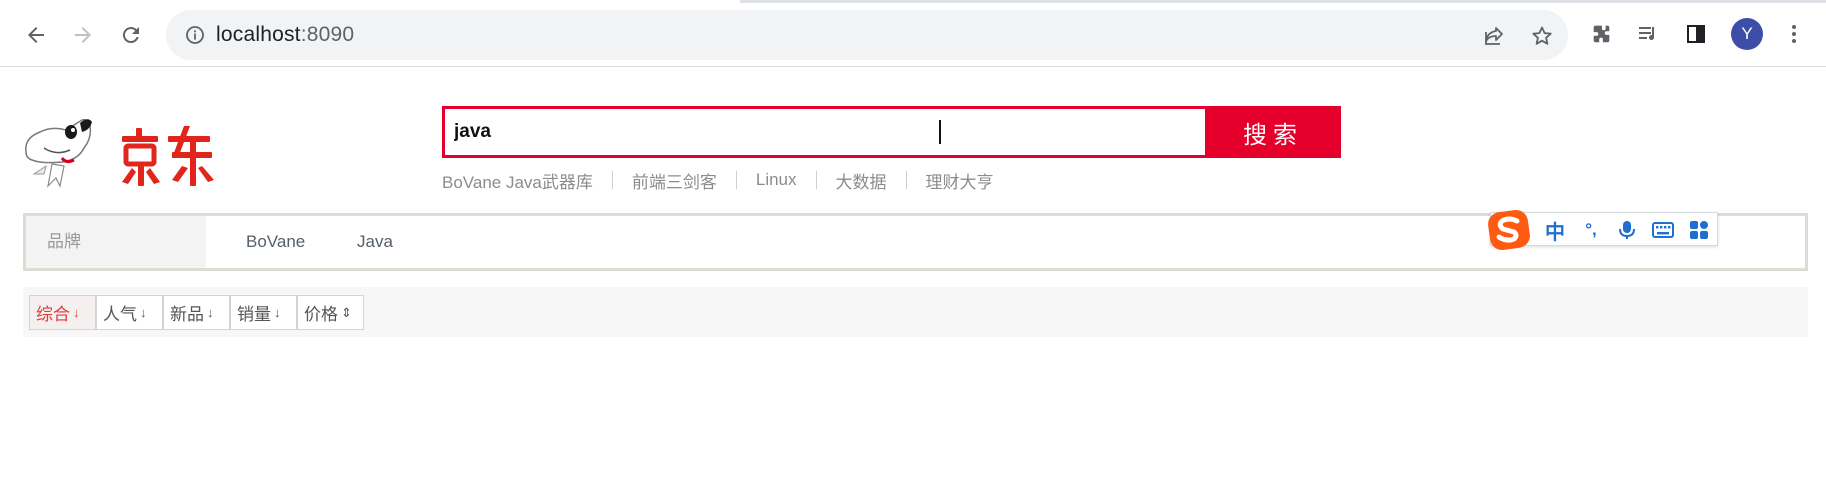 The image size is (1826, 482). I want to click on search-box: 搜索, so click(891, 132).